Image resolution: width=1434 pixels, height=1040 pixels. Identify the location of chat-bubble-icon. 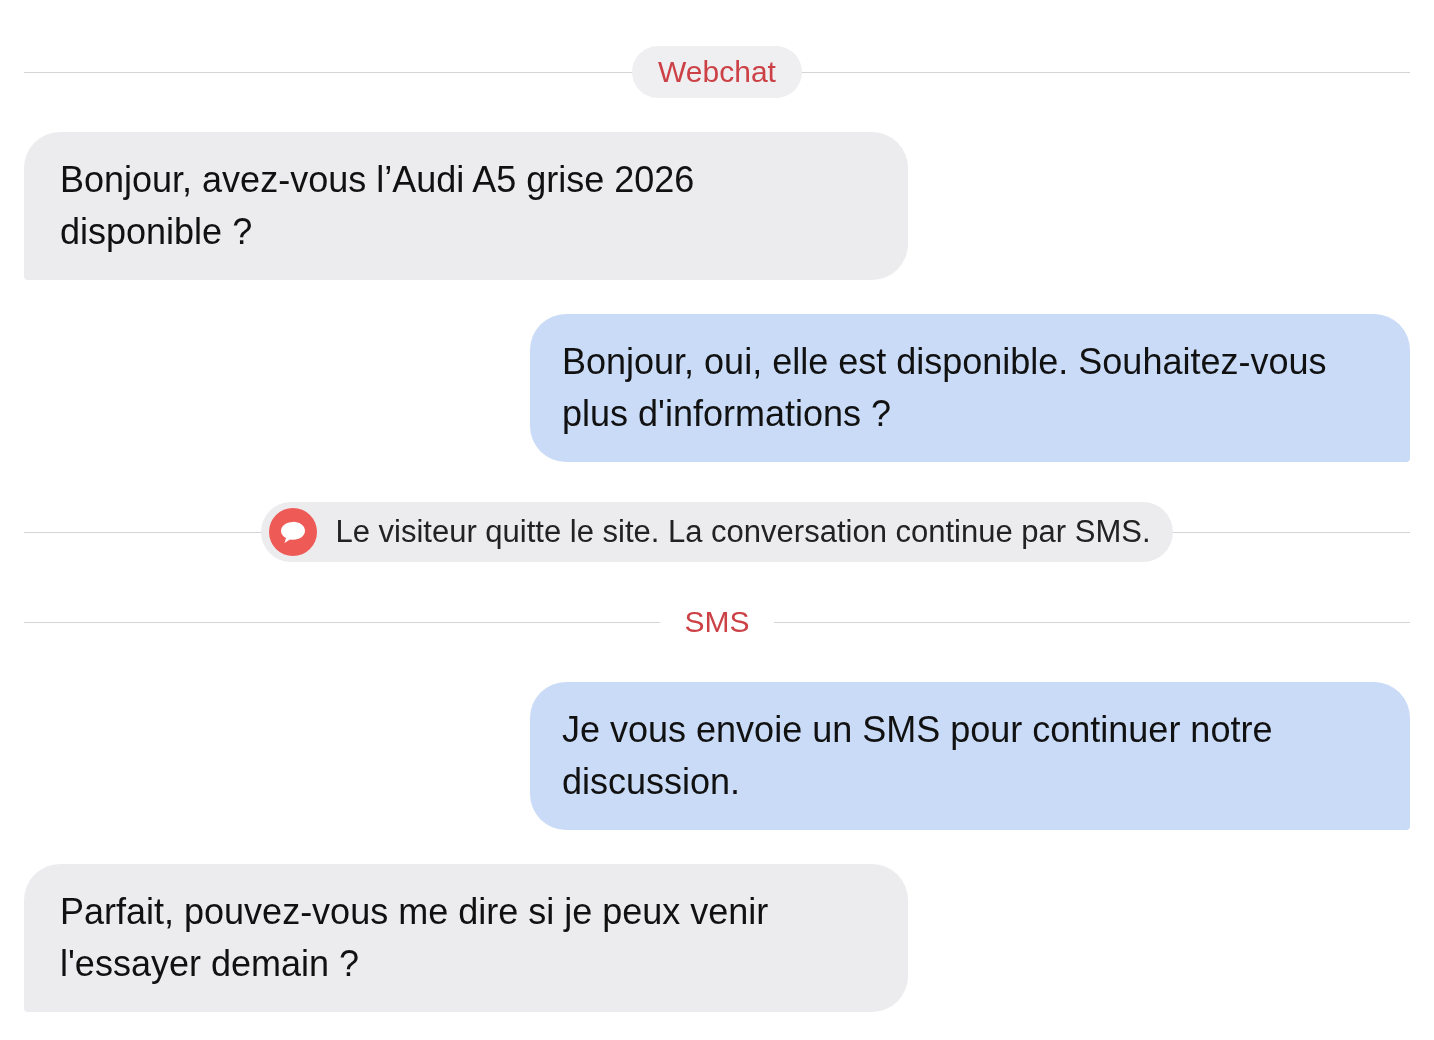
(293, 532).